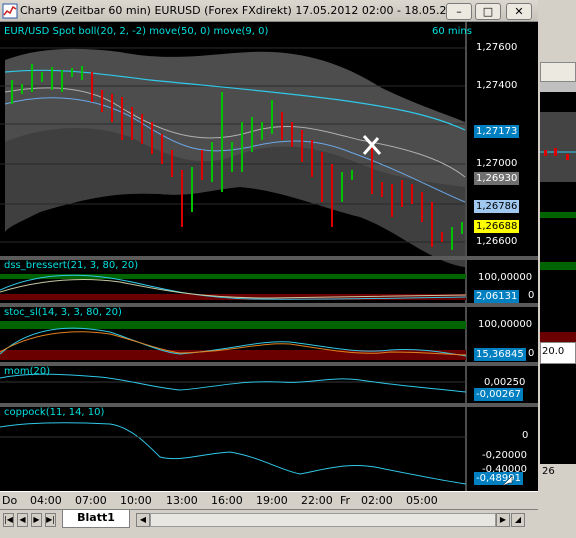  Describe the element at coordinates (27, 371) in the screenshot. I see `mom-panel-title: mom(20)` at that location.